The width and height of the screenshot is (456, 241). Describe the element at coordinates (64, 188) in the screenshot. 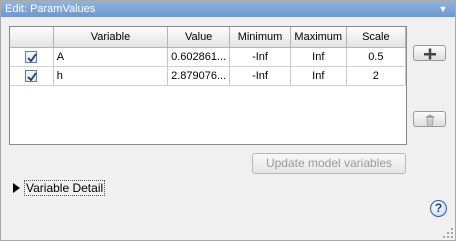

I see `variable-detail-label: Variable Detail` at that location.